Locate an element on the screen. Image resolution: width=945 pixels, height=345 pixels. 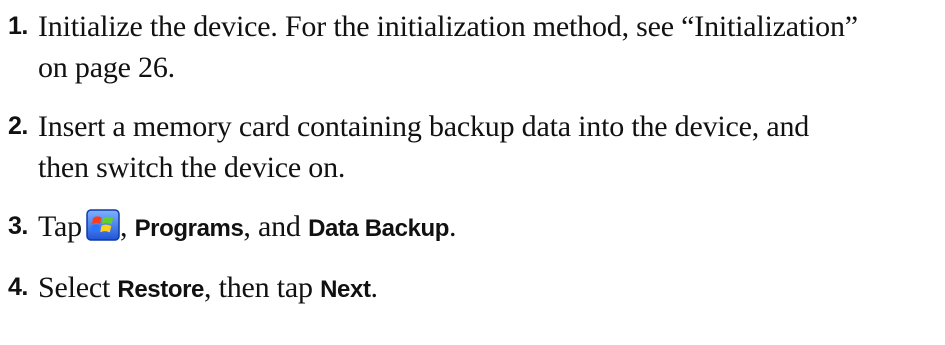
and-text: , and is located at coordinates (272, 226).